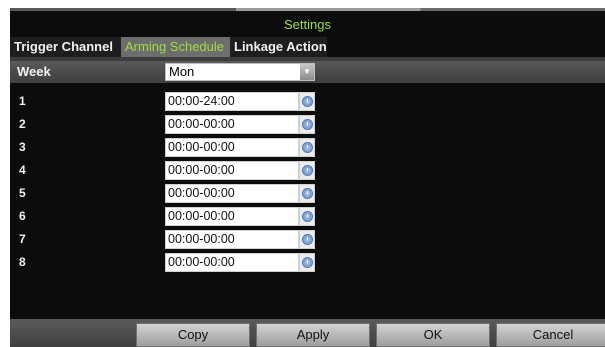 The image size is (605, 347). Describe the element at coordinates (278, 47) in the screenshot. I see `tab-linkage-action: Linkage Action` at that location.